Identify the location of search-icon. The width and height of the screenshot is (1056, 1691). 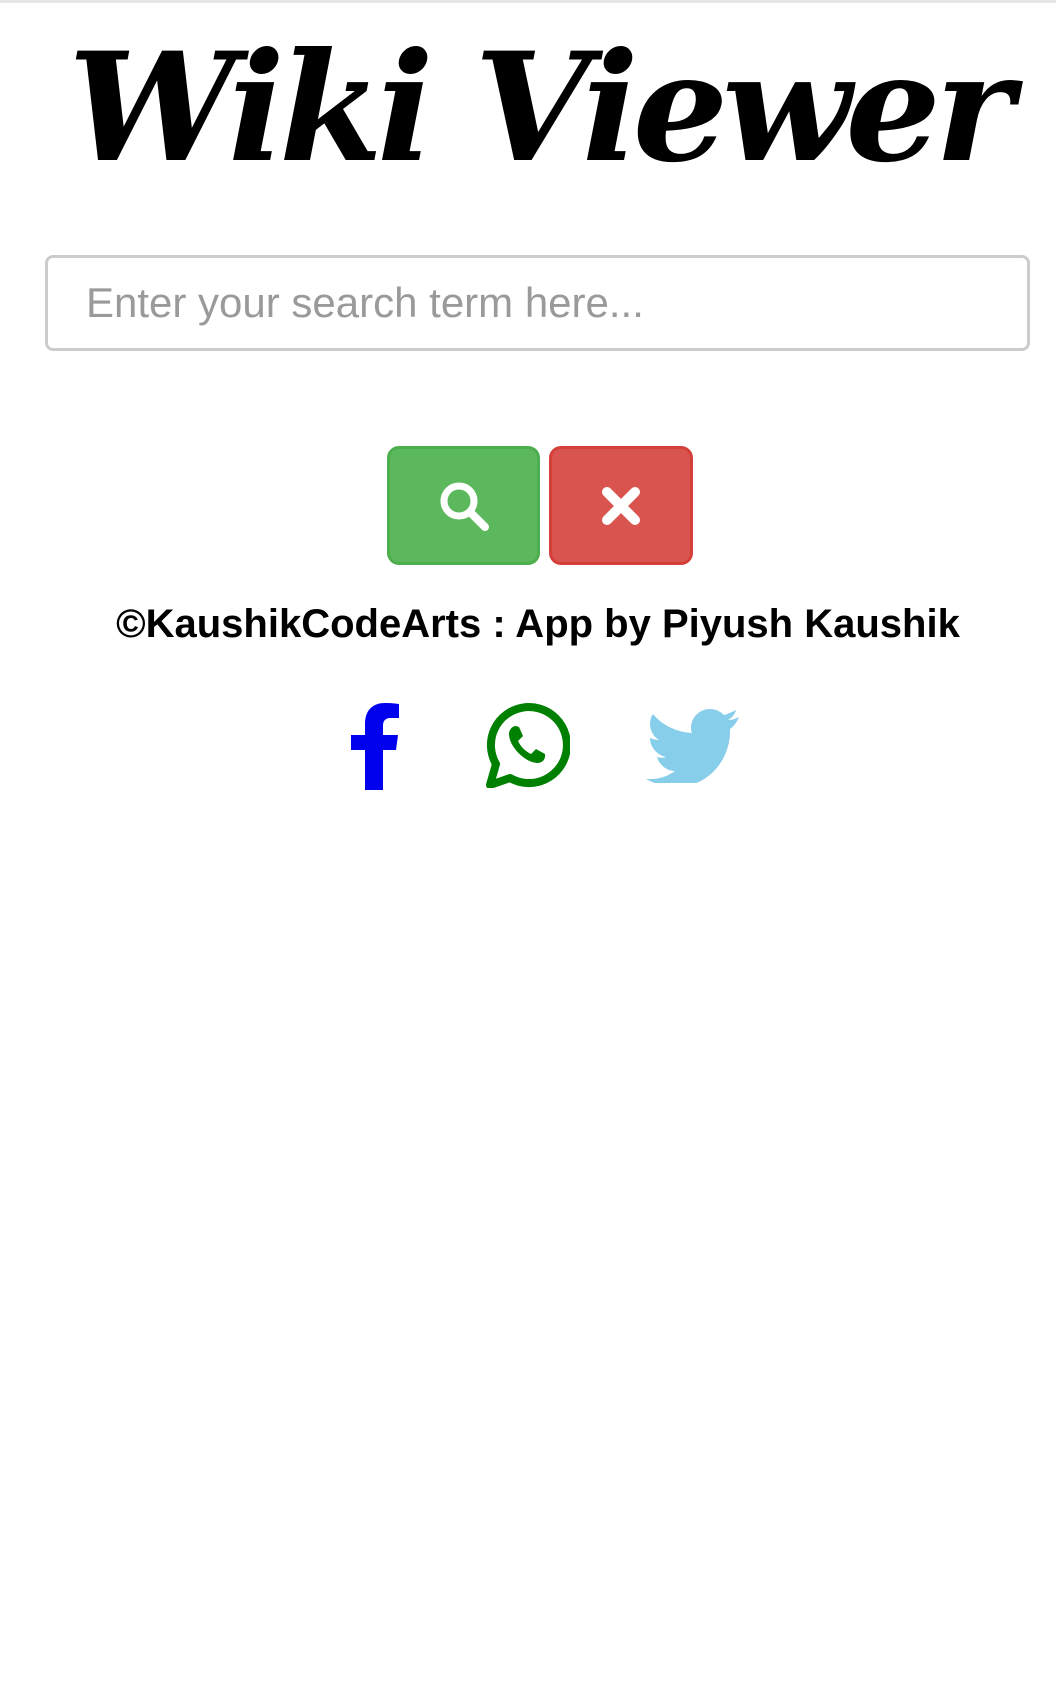
(464, 506).